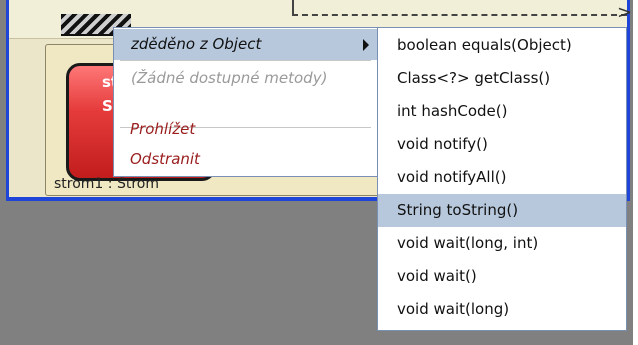  What do you see at coordinates (245, 60) in the screenshot?
I see `menu-separator` at bounding box center [245, 60].